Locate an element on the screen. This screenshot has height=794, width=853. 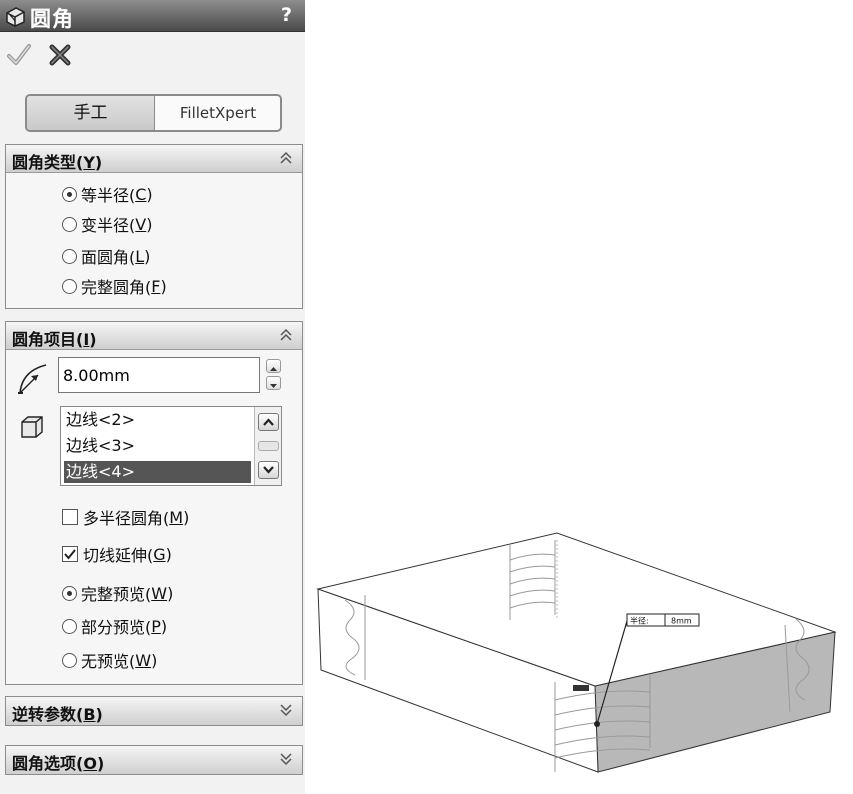
fillet-items-title: 圆角项目(I) is located at coordinates (54, 339).